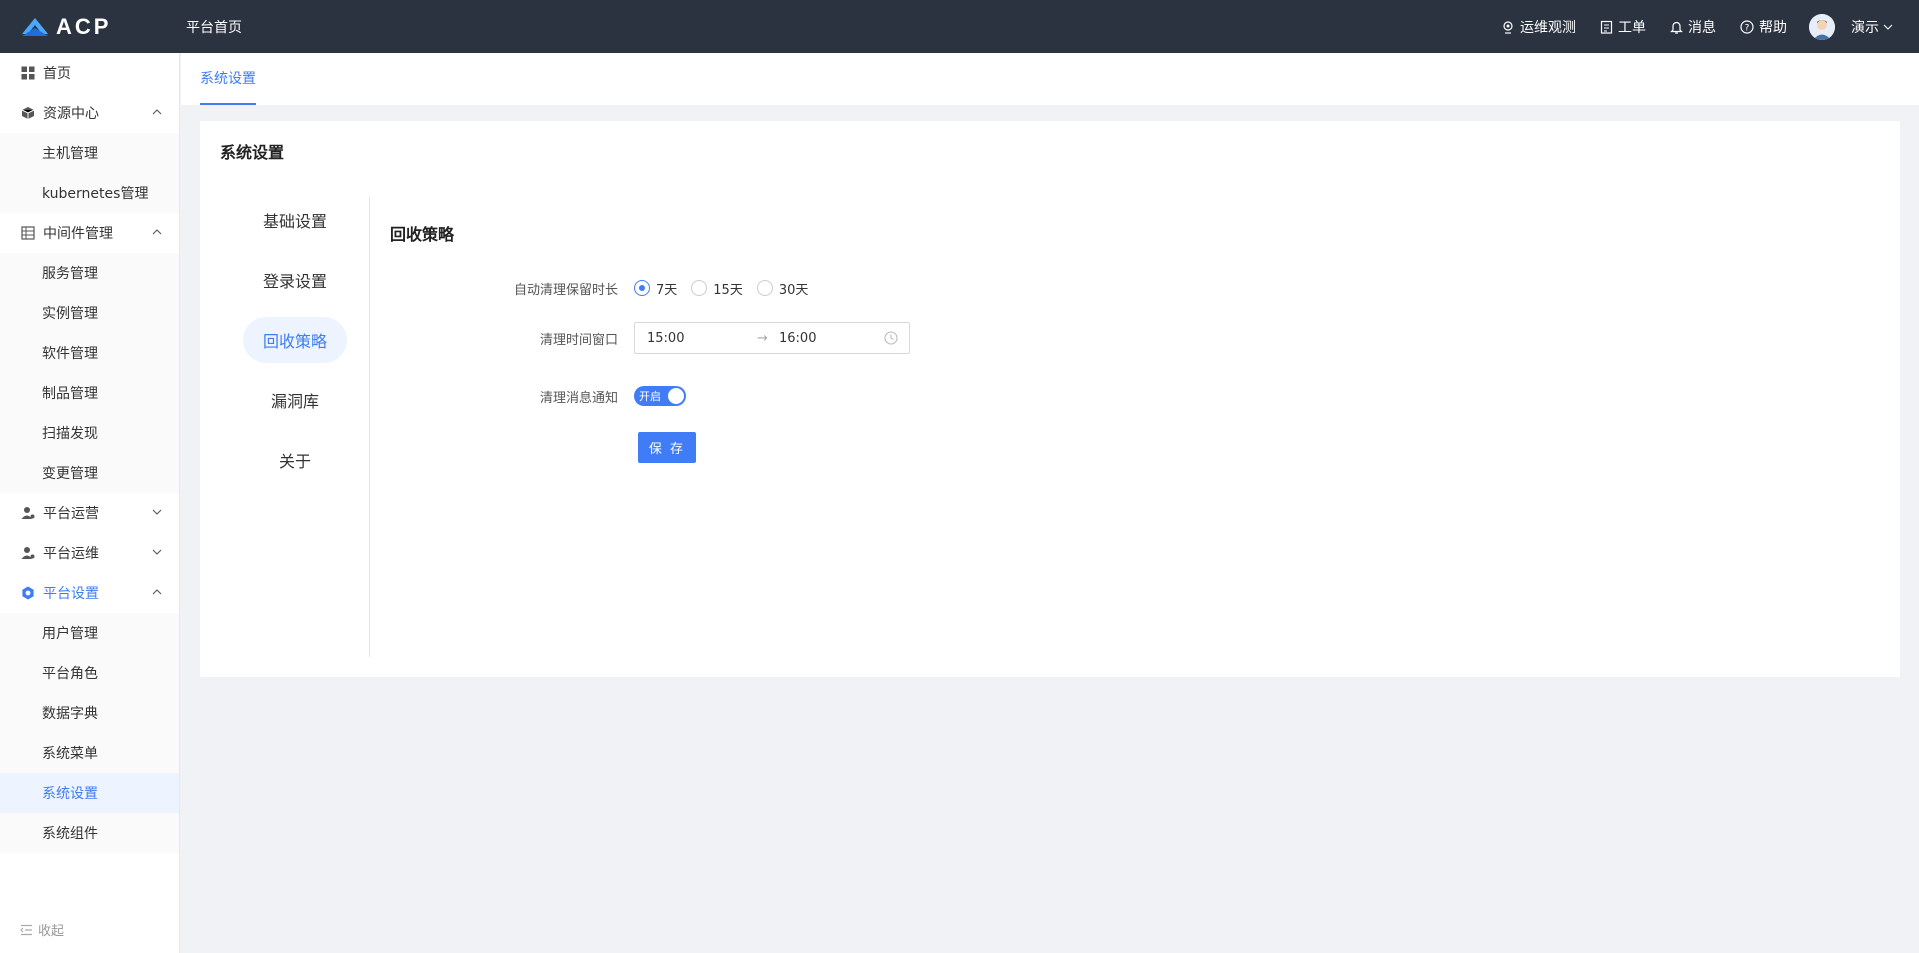 The image size is (1919, 953). Describe the element at coordinates (89, 753) in the screenshot. I see `sidebar-item-system-menu: 系统菜单` at that location.